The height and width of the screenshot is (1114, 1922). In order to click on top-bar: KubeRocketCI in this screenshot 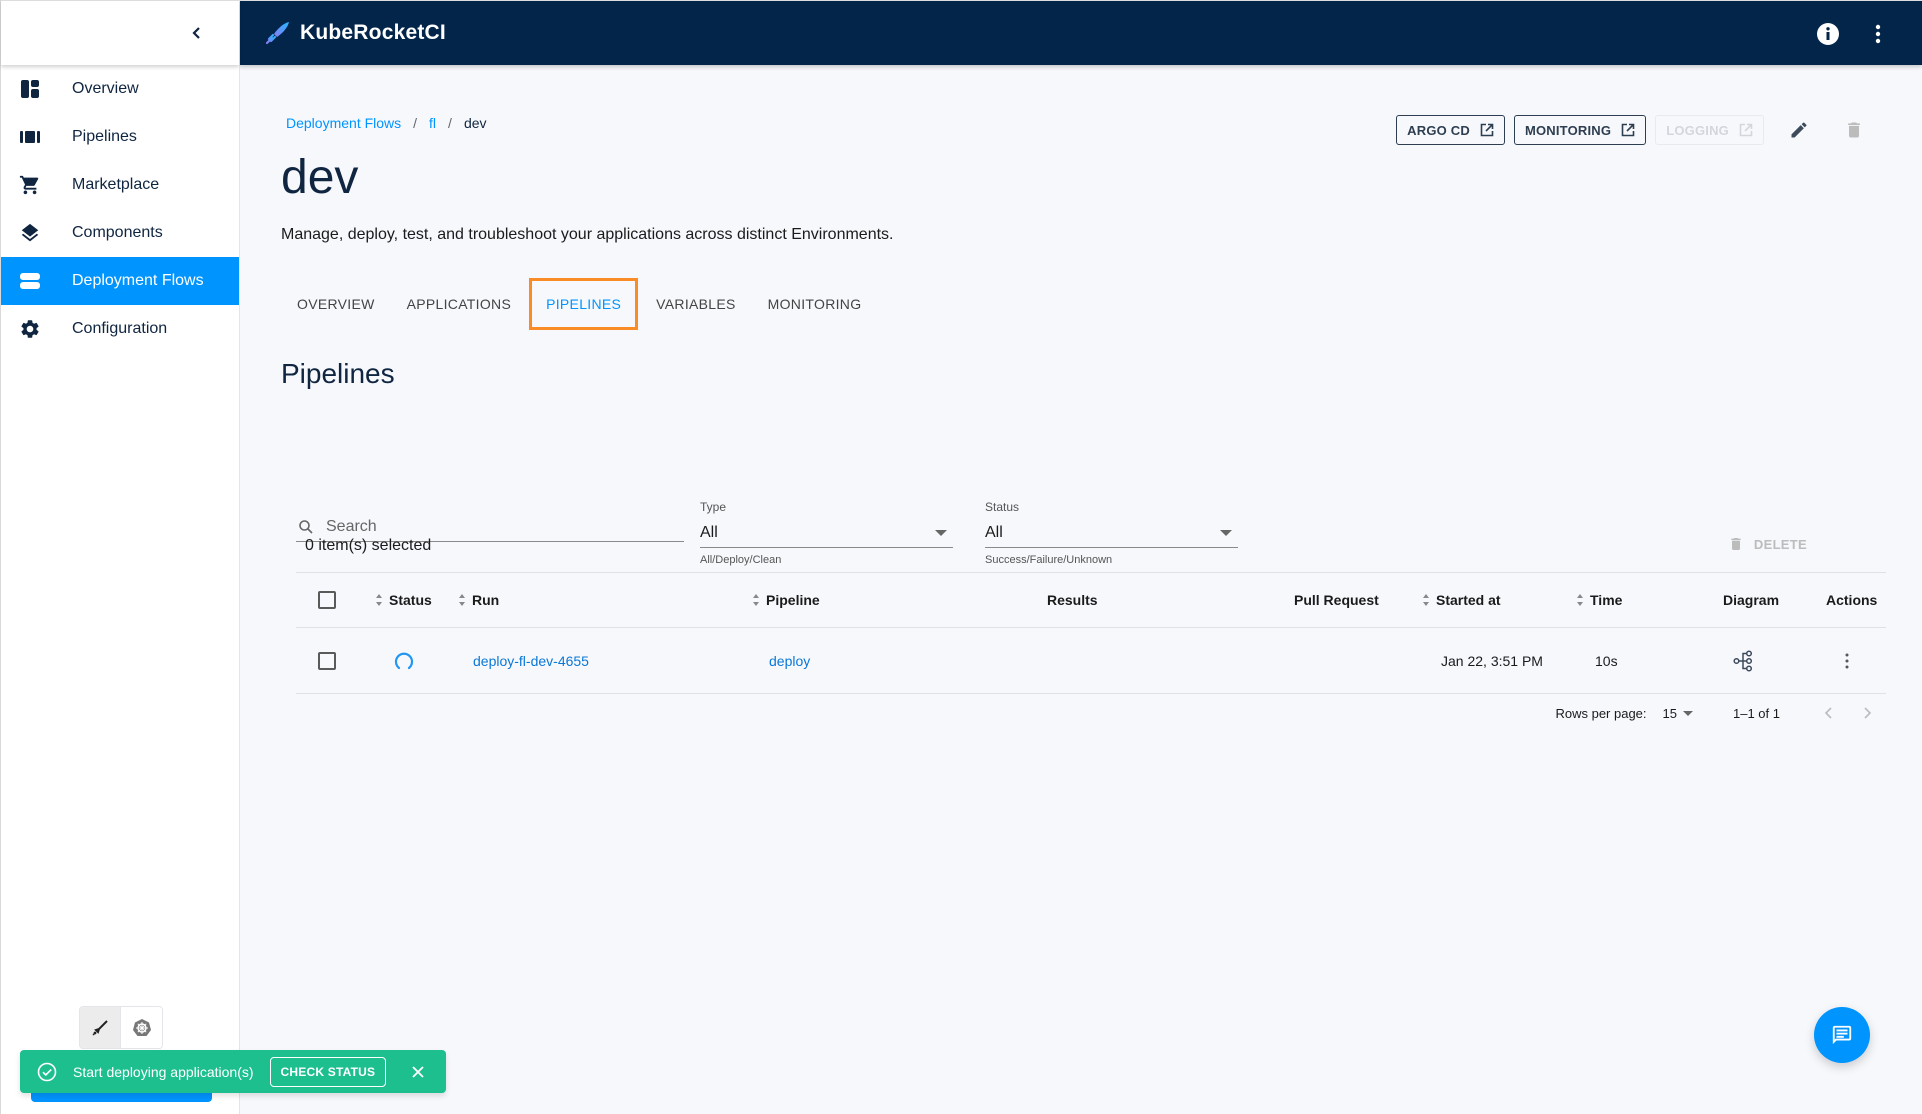, I will do `click(1081, 32)`.